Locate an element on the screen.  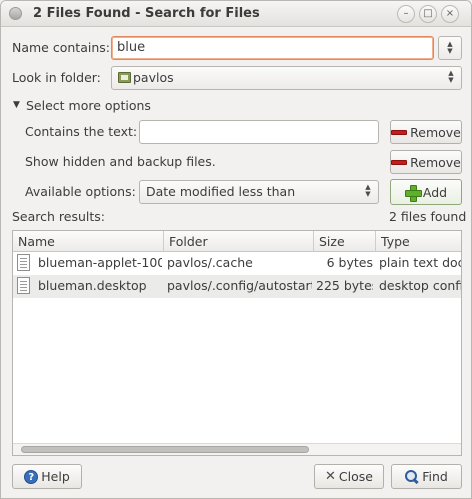
more-options-expander: Select more options is located at coordinates (88, 105).